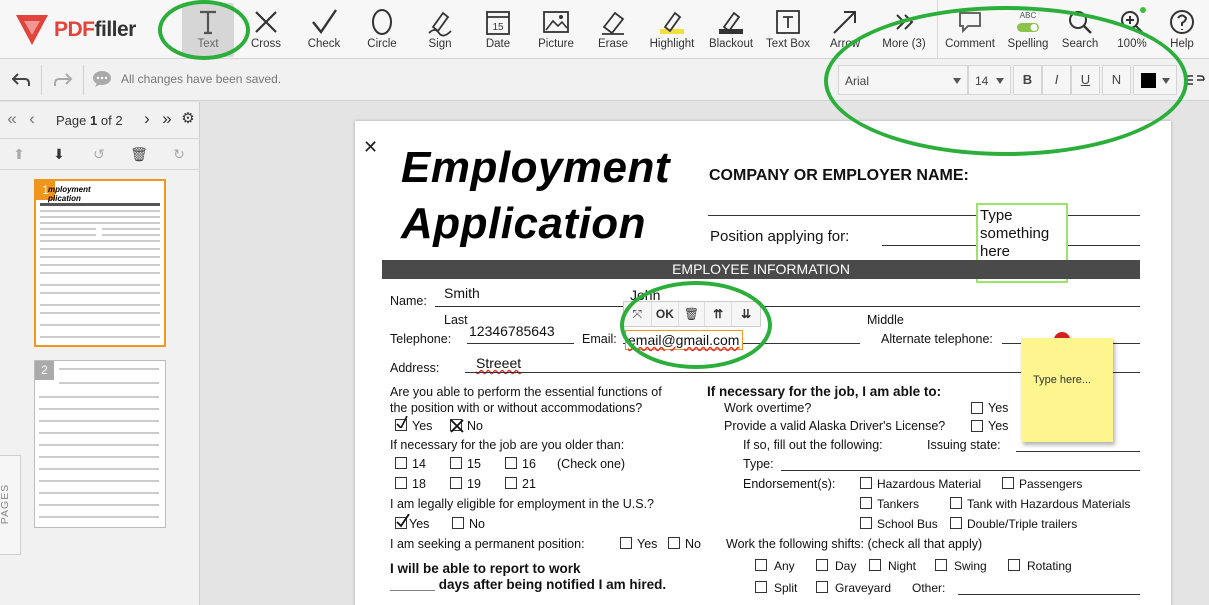 This screenshot has height=605, width=1209. I want to click on current-page: 1, so click(93, 120).